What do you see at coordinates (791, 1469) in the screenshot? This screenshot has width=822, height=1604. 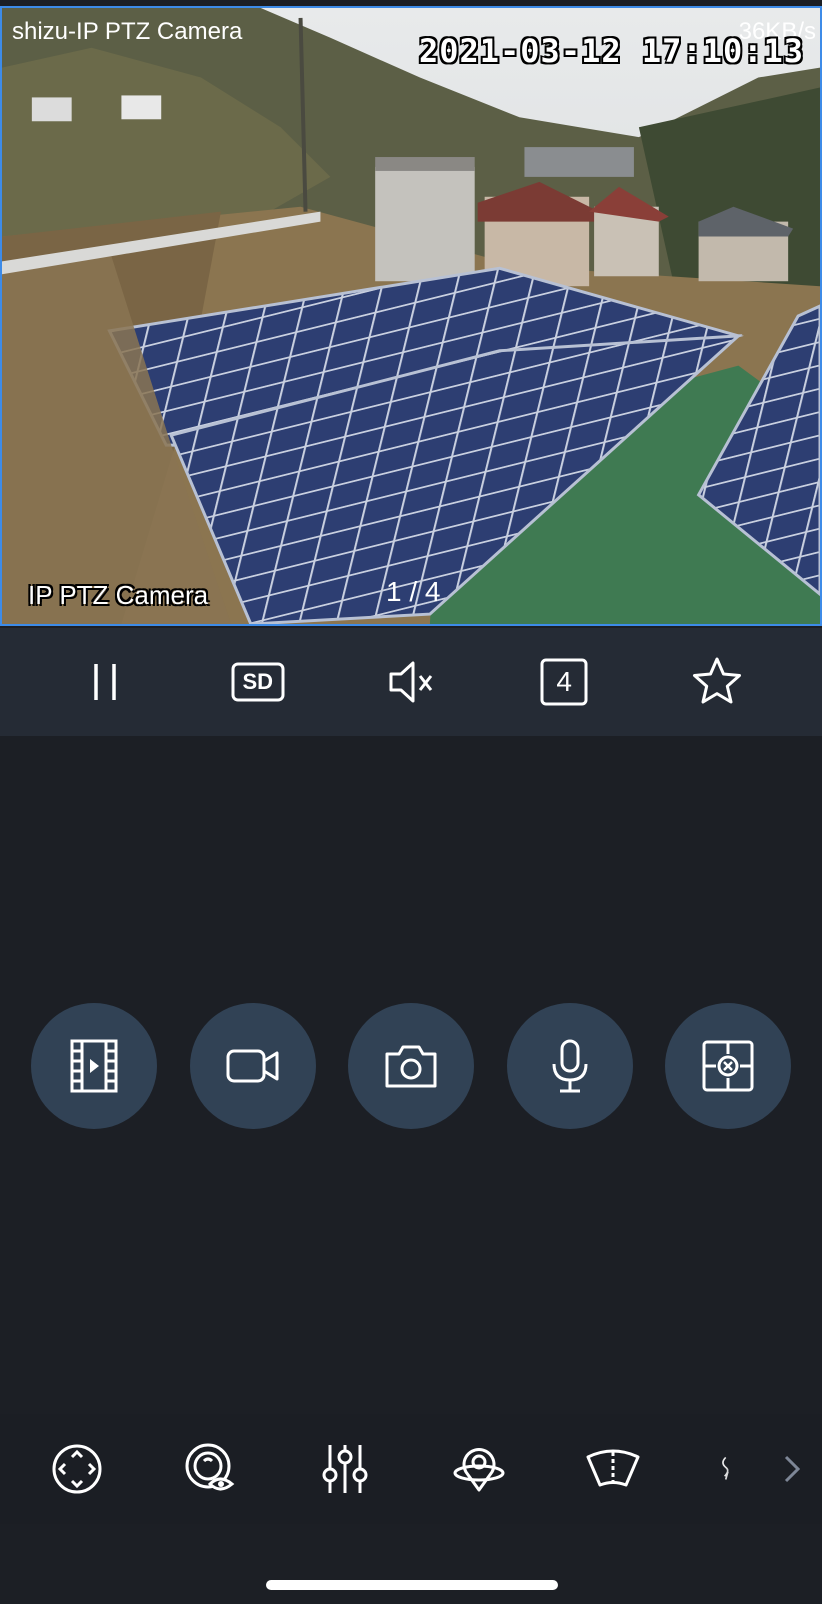 I see `chevron-right-icon` at bounding box center [791, 1469].